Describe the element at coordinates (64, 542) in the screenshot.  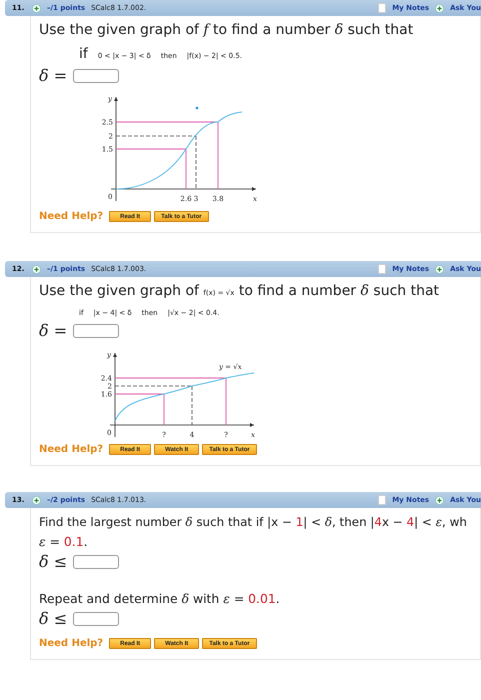
I see `question-text: ε = 0.1.` at that location.